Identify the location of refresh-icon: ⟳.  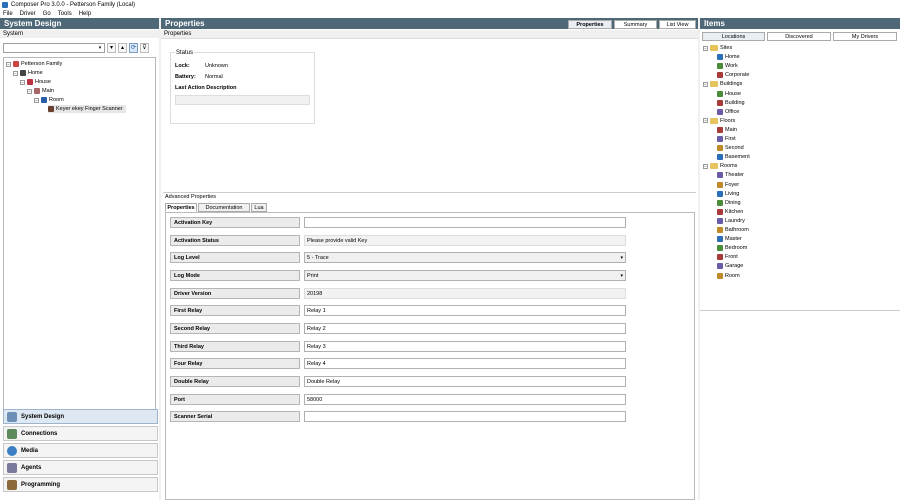
(133, 48).